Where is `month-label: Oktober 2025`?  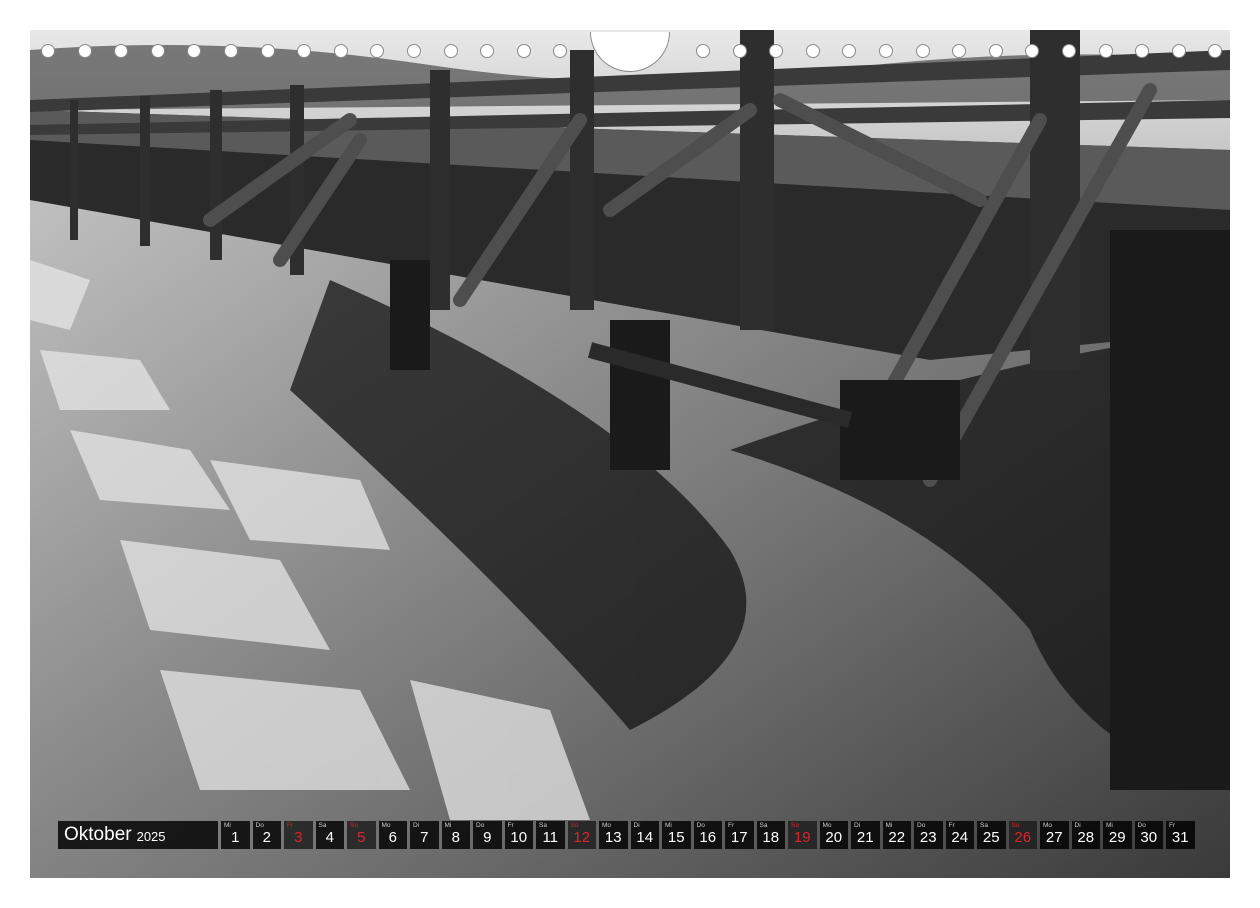 month-label: Oktober 2025 is located at coordinates (138, 835).